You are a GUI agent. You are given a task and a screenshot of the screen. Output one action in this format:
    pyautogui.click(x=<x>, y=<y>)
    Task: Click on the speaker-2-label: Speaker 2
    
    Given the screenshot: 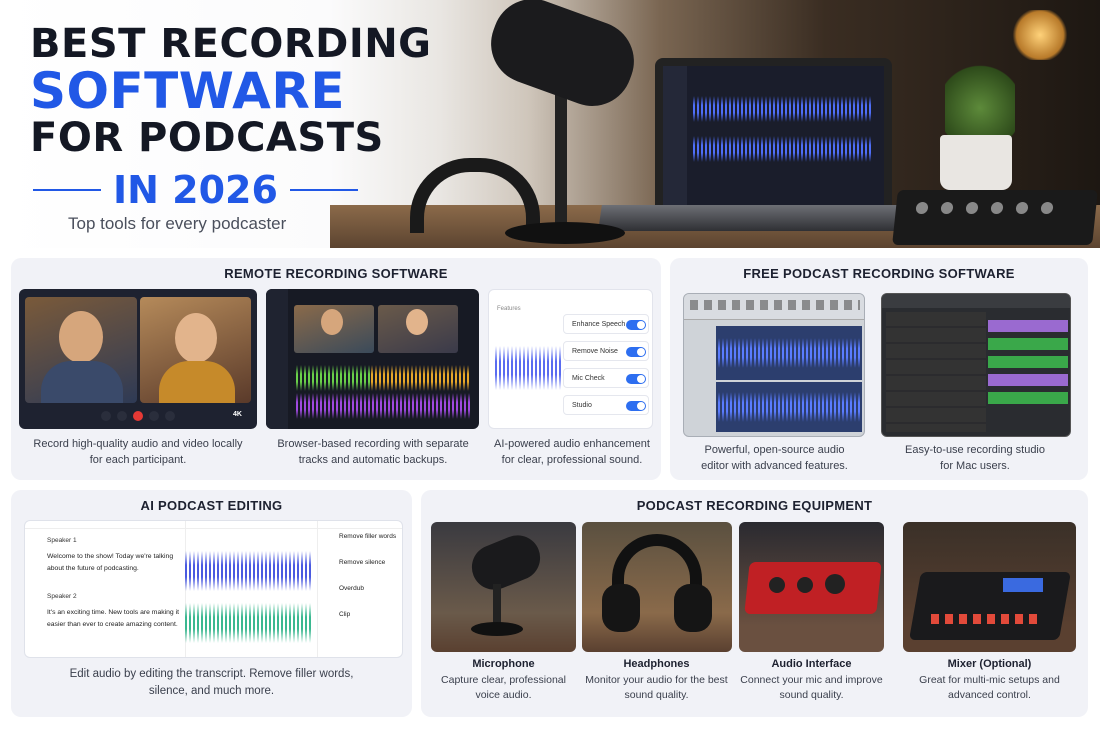 What is the action you would take?
    pyautogui.click(x=62, y=596)
    